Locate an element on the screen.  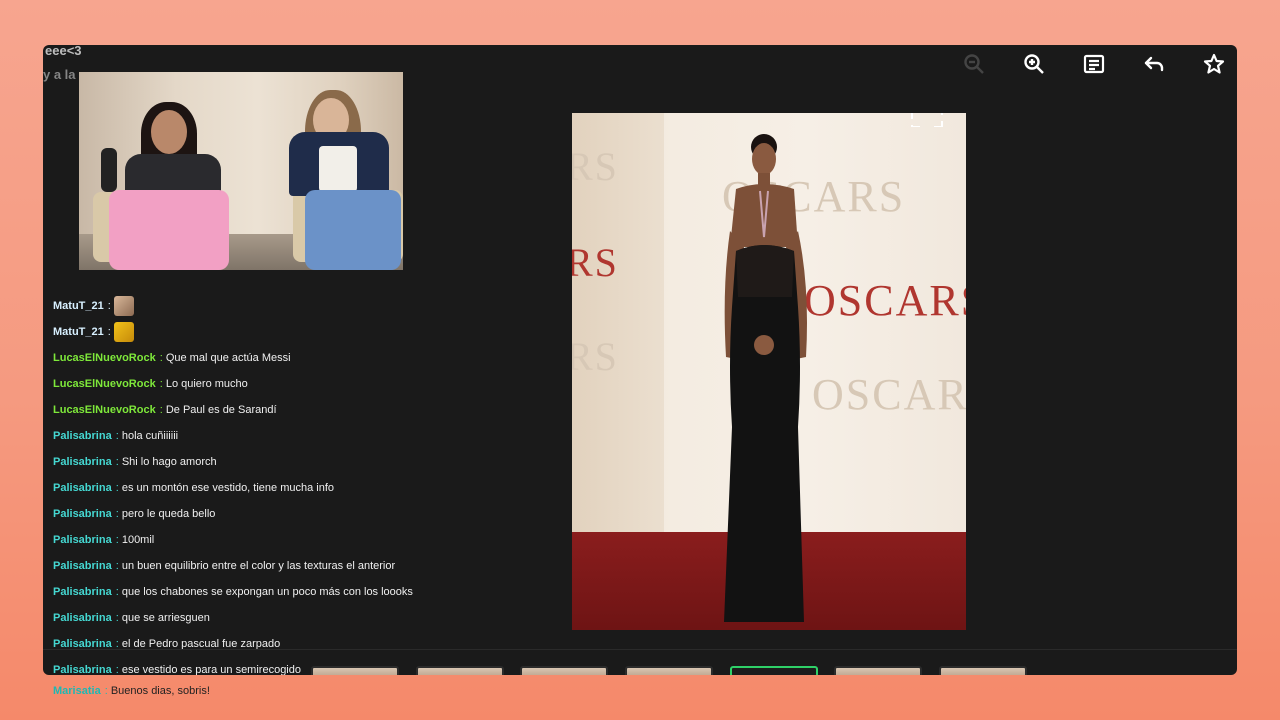
person-figure is located at coordinates (765, 378).